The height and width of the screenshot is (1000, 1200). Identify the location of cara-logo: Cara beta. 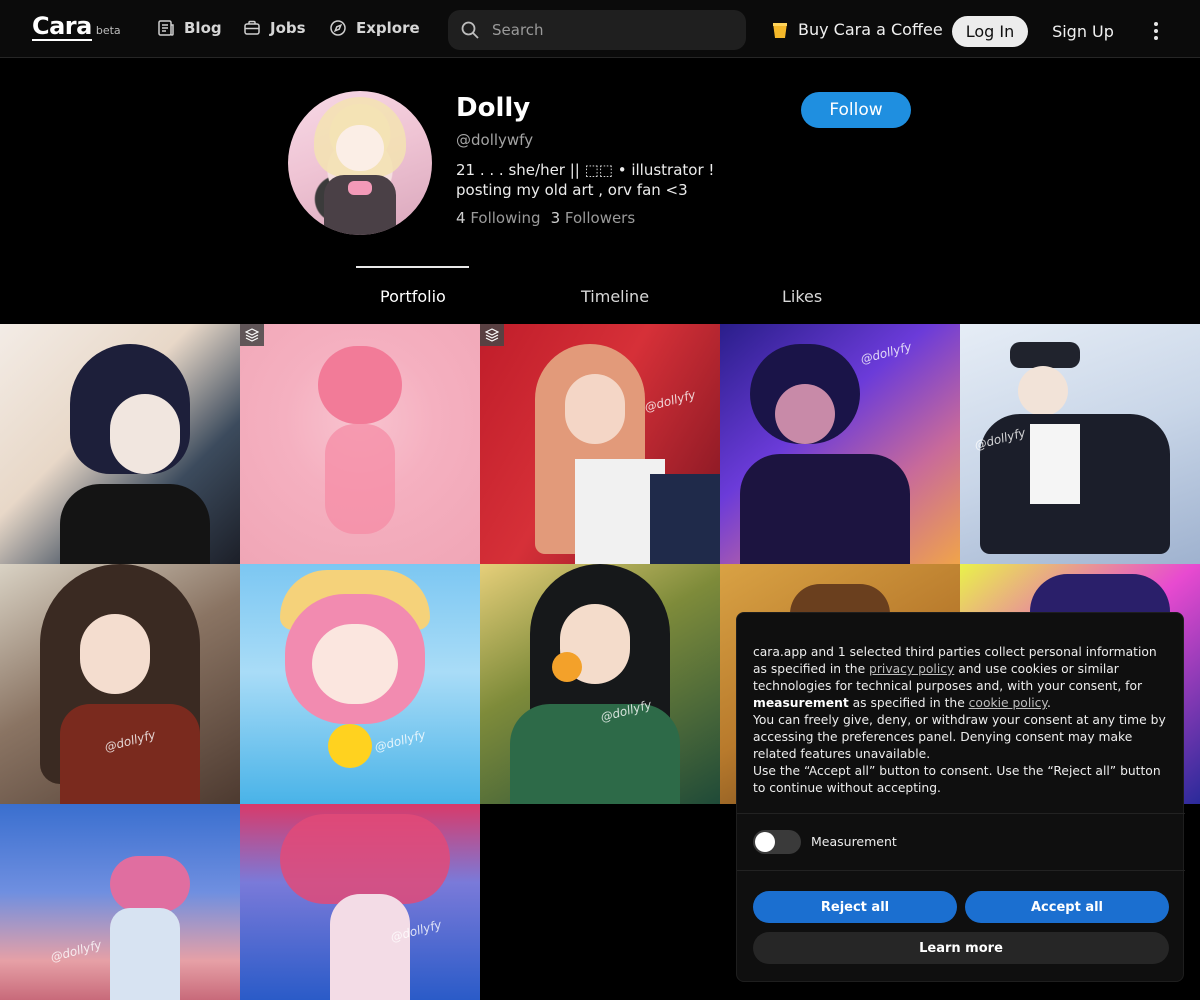
(76, 27).